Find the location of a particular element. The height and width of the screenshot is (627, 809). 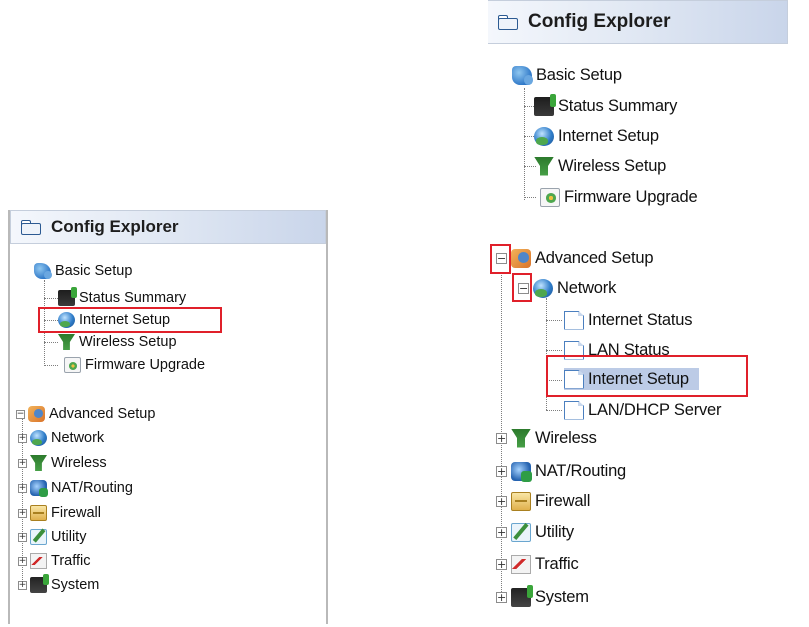

tree-node-network: + Network is located at coordinates (61, 438).